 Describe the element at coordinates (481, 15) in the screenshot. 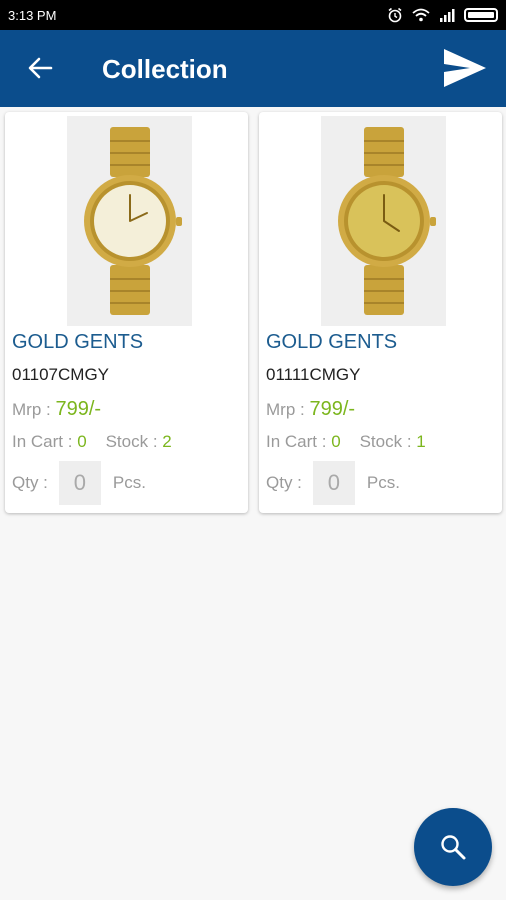

I see `battery-icon` at that location.